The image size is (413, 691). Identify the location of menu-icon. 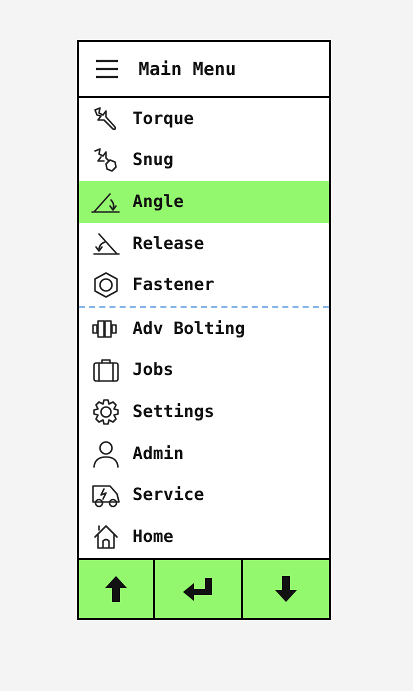
(106, 69).